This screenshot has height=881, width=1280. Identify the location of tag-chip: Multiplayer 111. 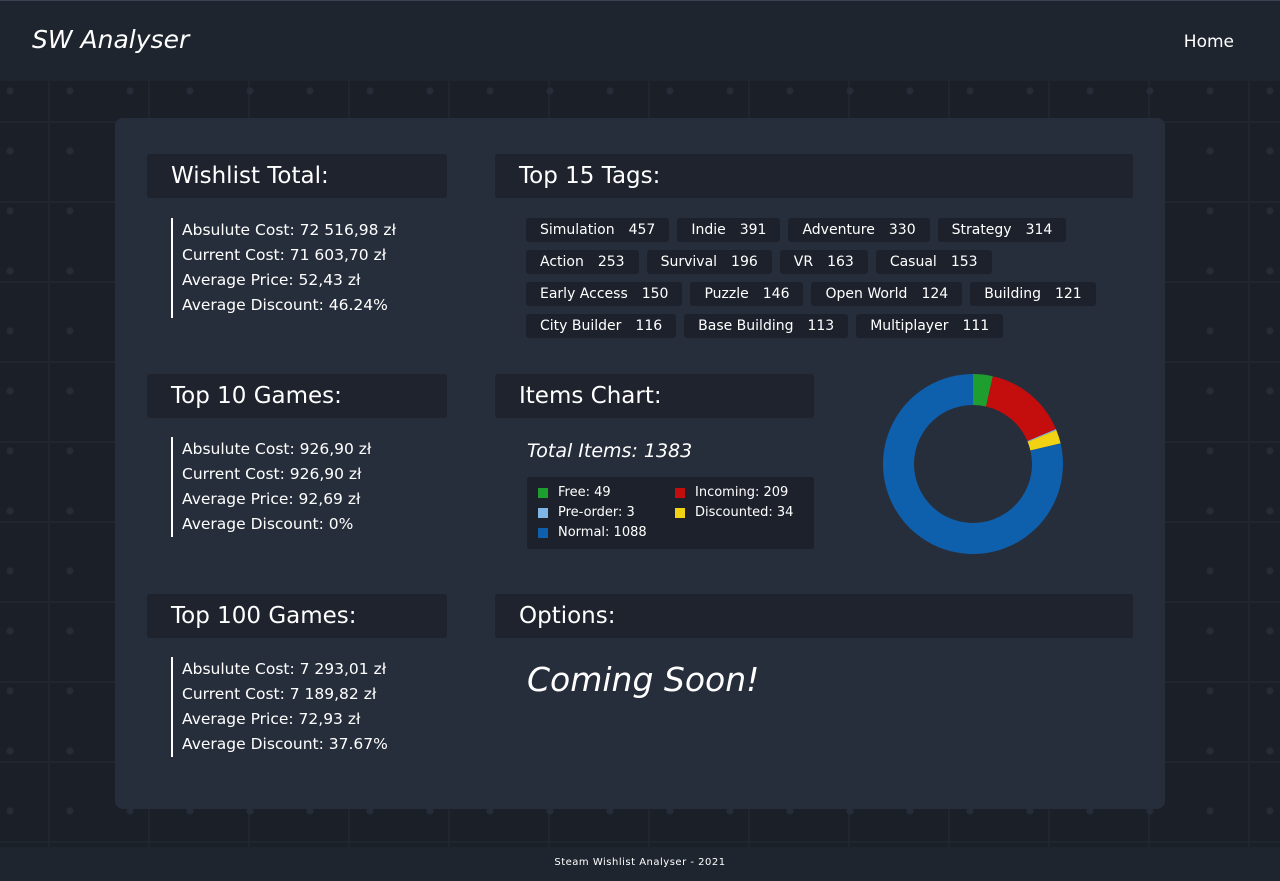
(930, 326).